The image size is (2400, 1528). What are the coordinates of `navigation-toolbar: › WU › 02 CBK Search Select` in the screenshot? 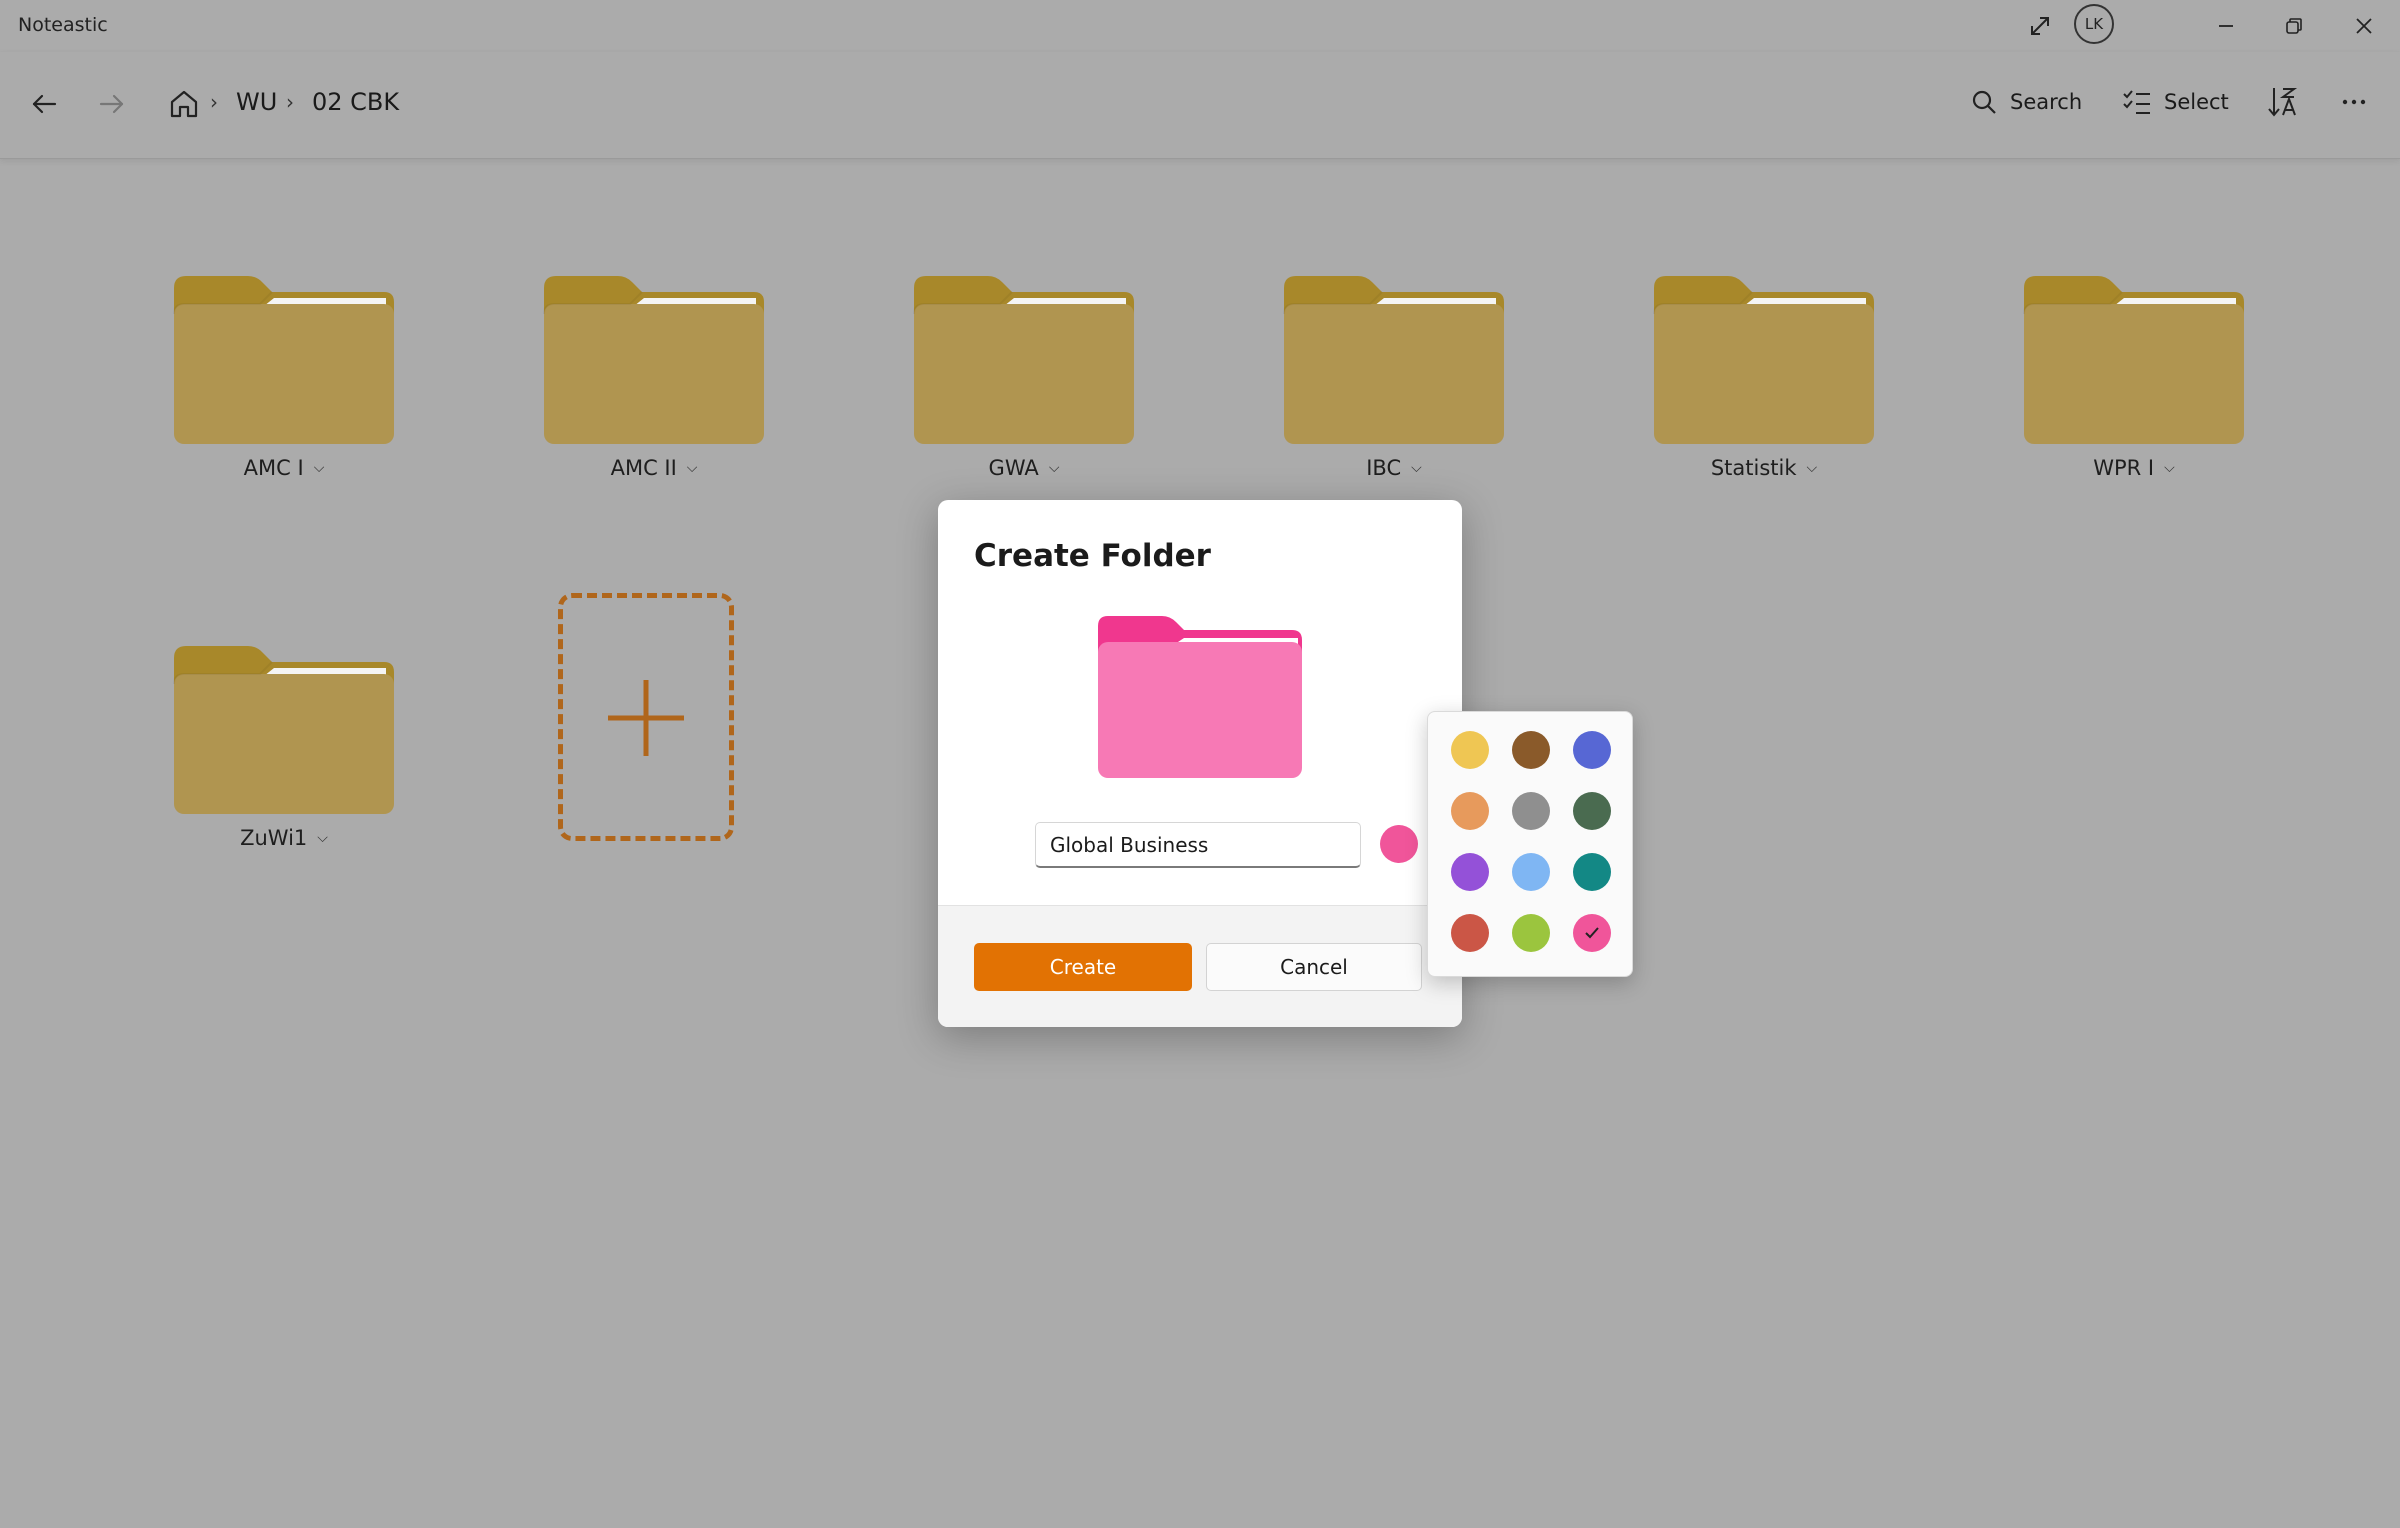 It's located at (1200, 105).